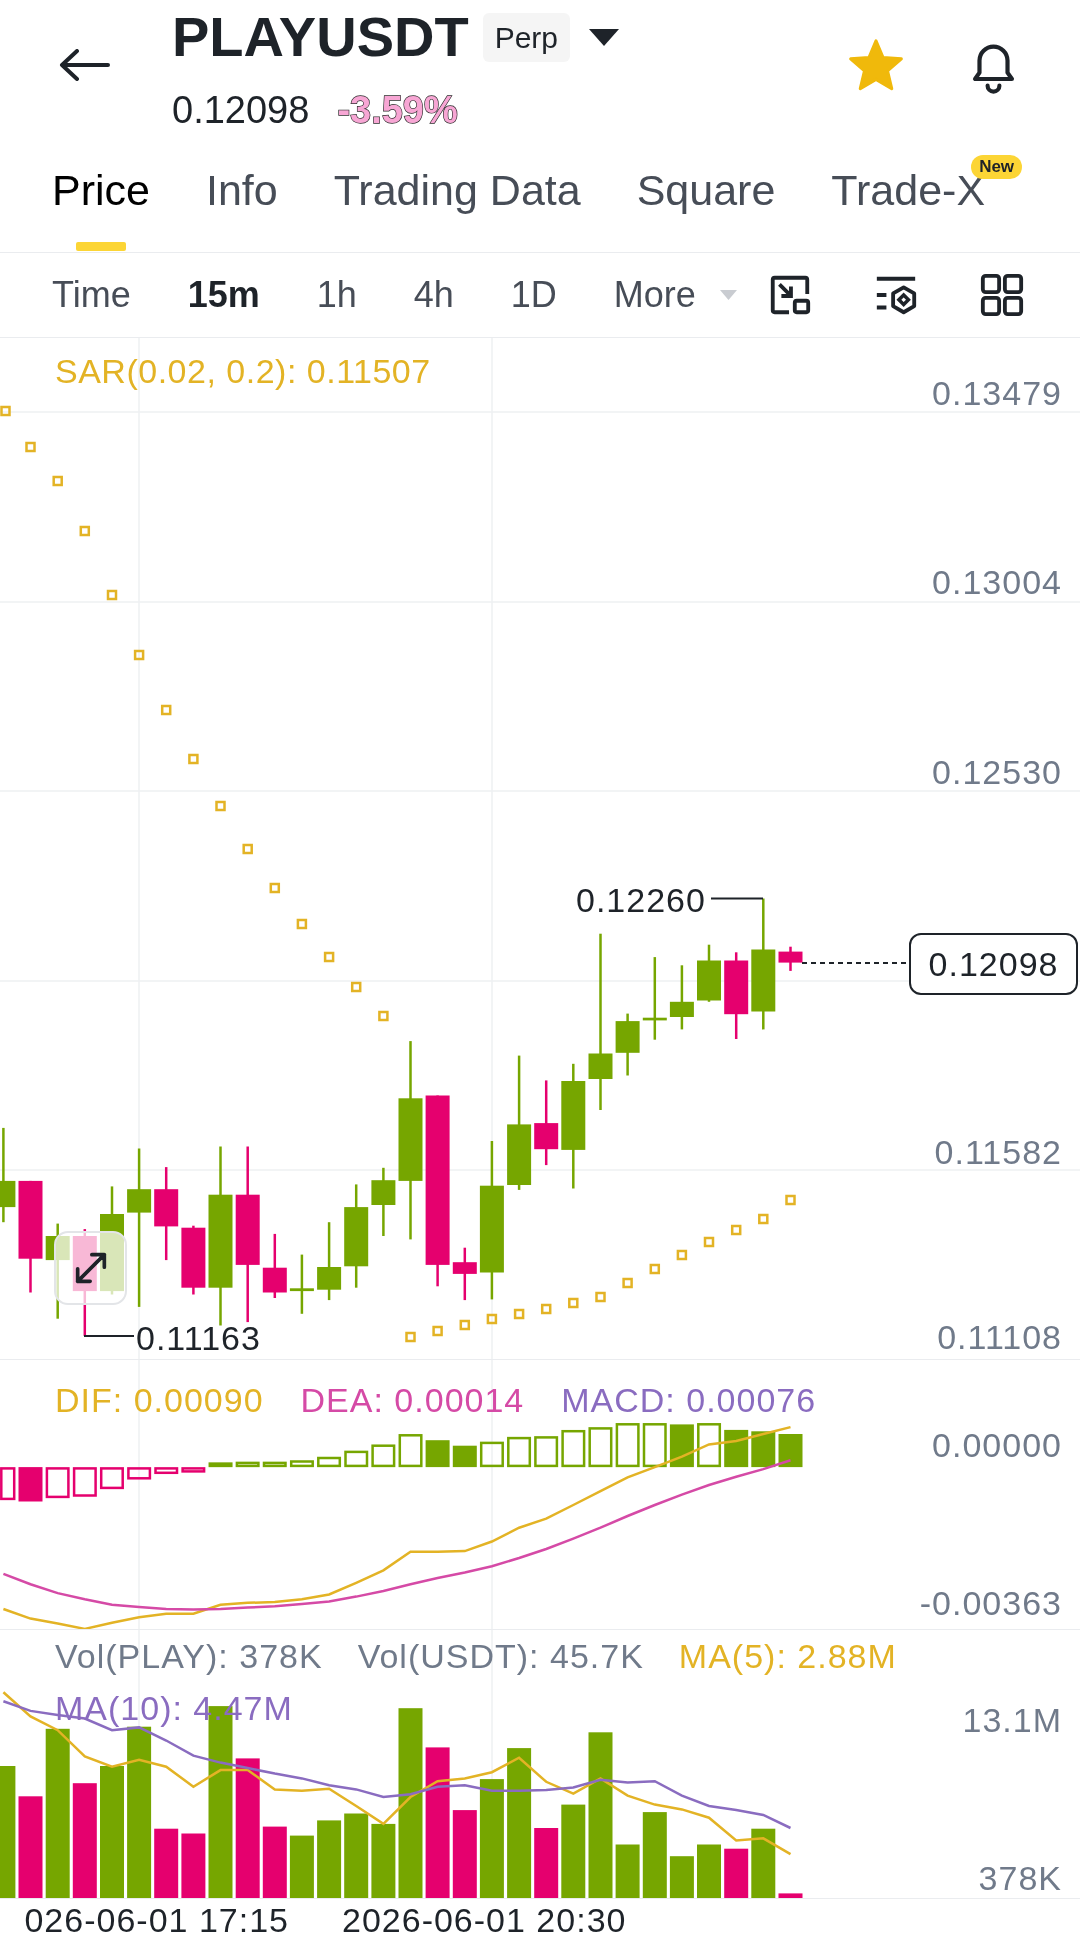  I want to click on interval-option: 4h, so click(433, 295).